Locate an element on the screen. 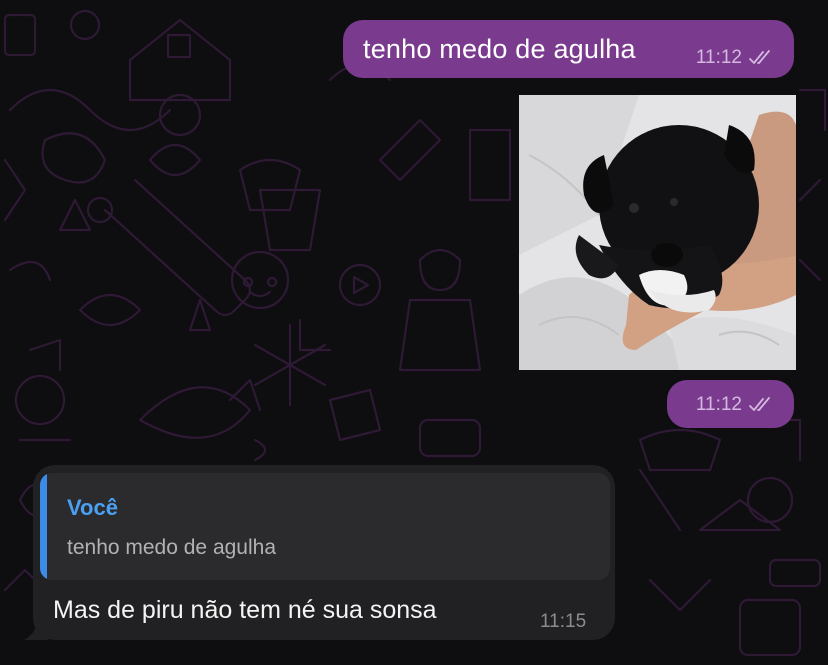 The height and width of the screenshot is (665, 828). message-text: Mas de piru não tem né sua sonsa is located at coordinates (245, 610).